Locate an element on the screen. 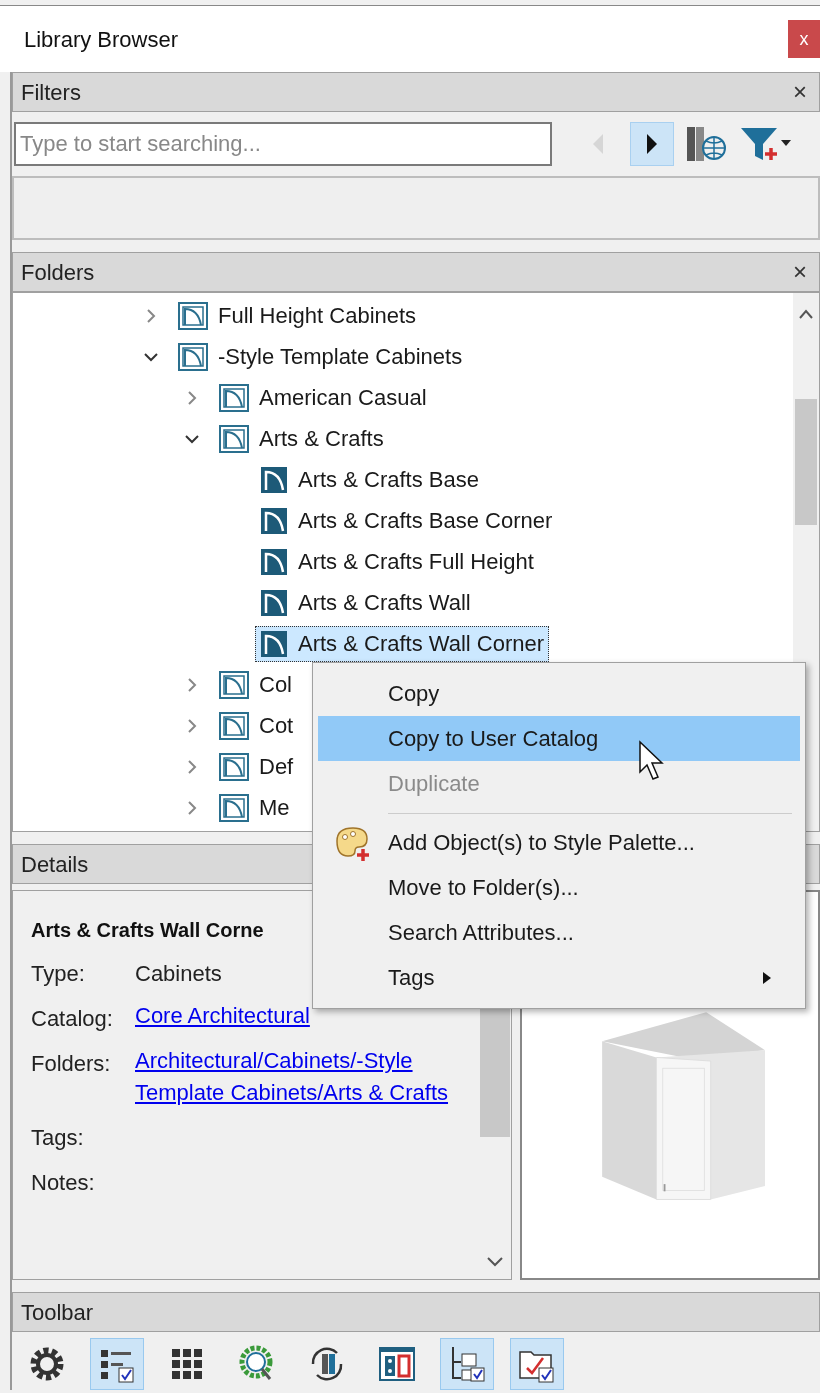 Image resolution: width=820 pixels, height=1393 pixels. menu-item: Copy to User Catalog is located at coordinates (559, 738).